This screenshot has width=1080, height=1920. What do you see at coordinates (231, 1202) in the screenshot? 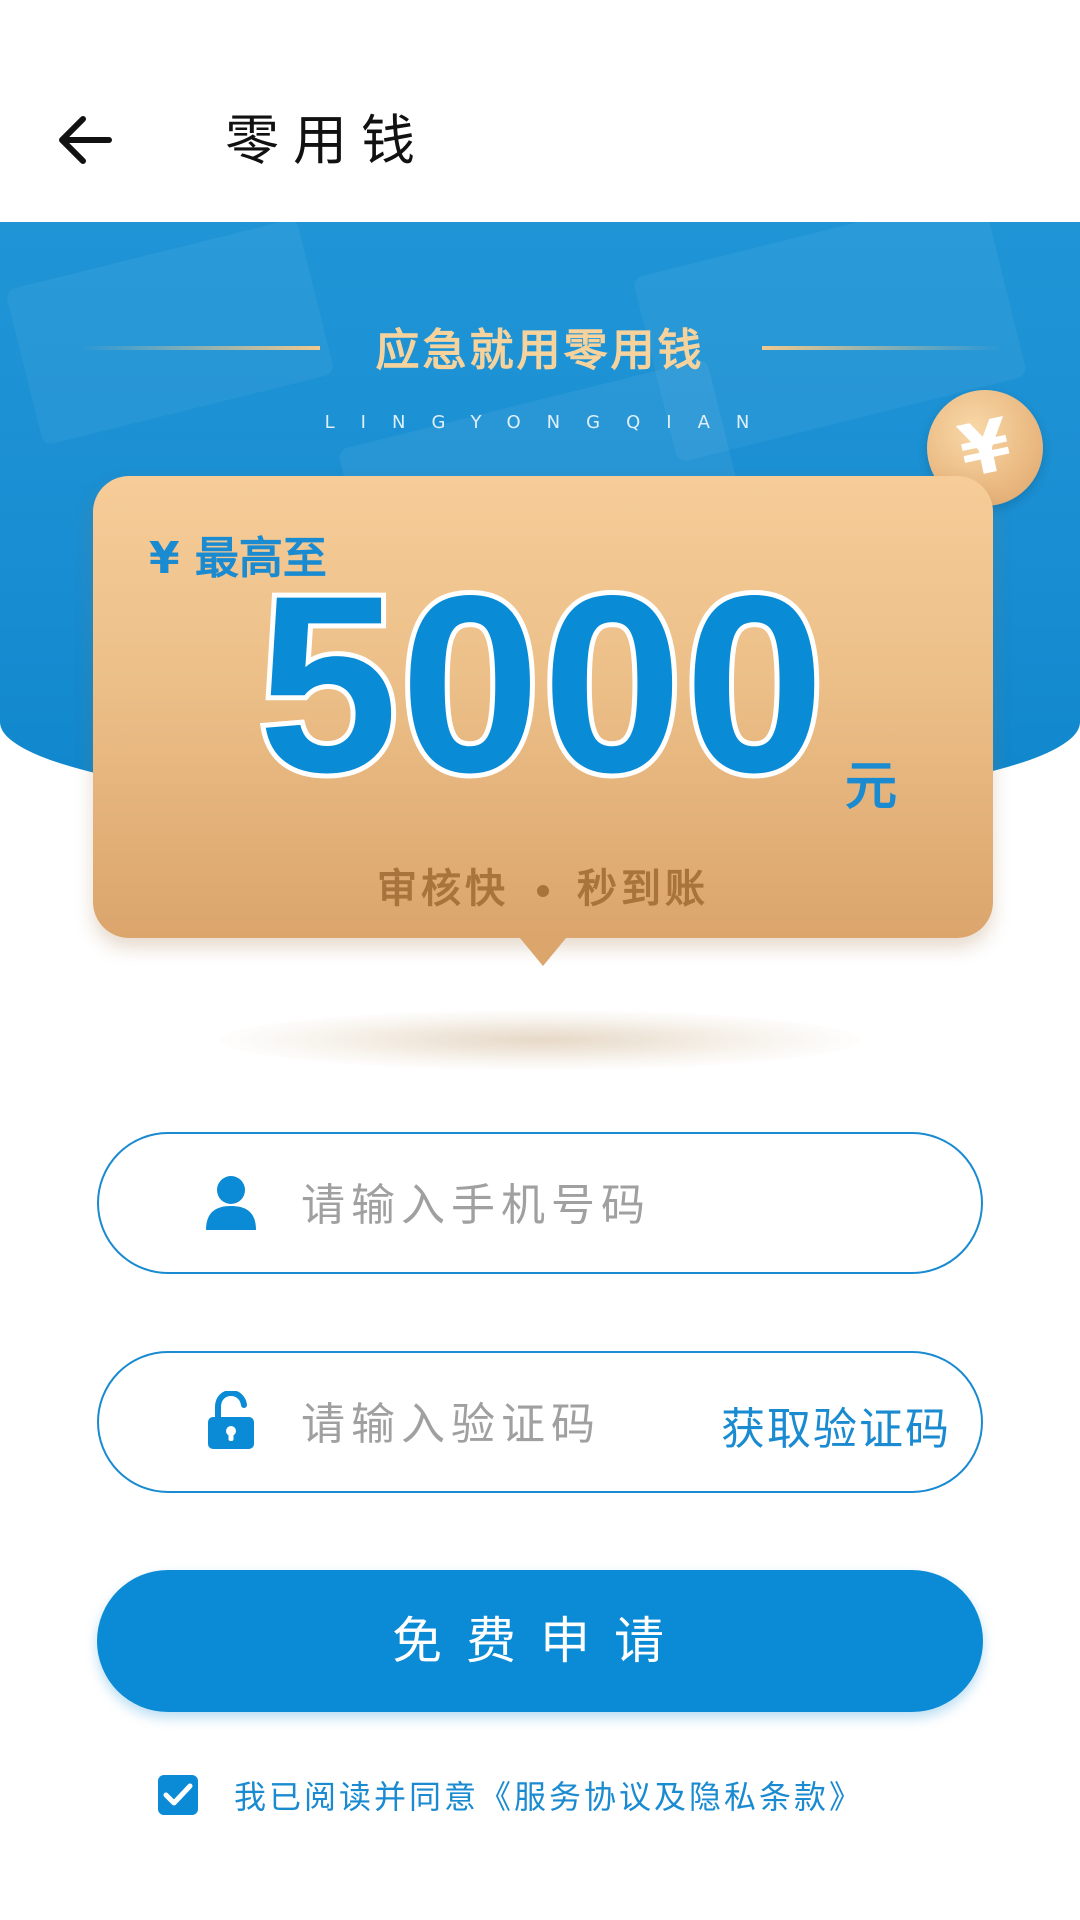
I see `user-icon` at bounding box center [231, 1202].